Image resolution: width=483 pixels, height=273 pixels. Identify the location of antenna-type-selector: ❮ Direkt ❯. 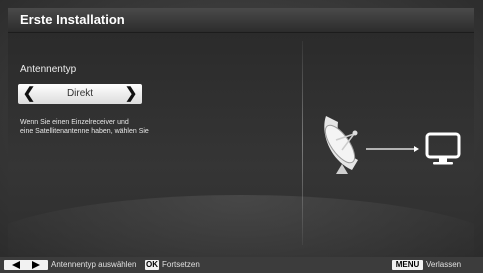
(80, 94).